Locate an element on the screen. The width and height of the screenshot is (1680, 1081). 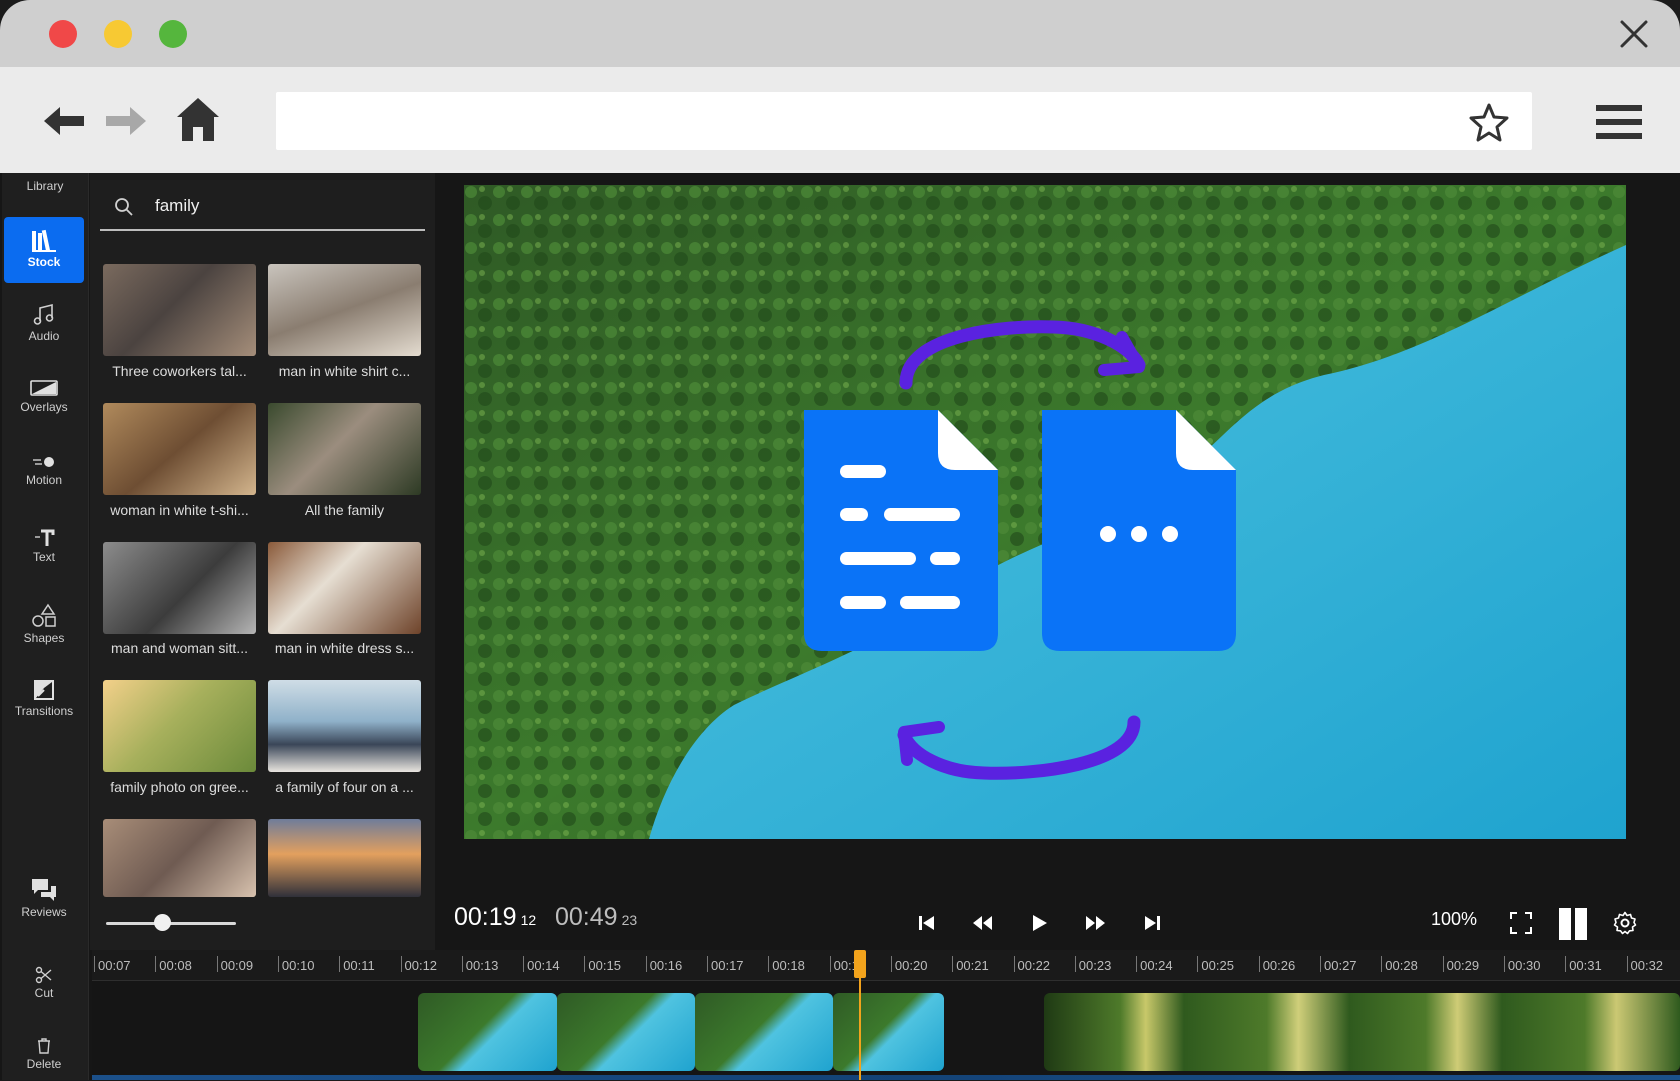
skip-to-start-icon is located at coordinates (926, 923).